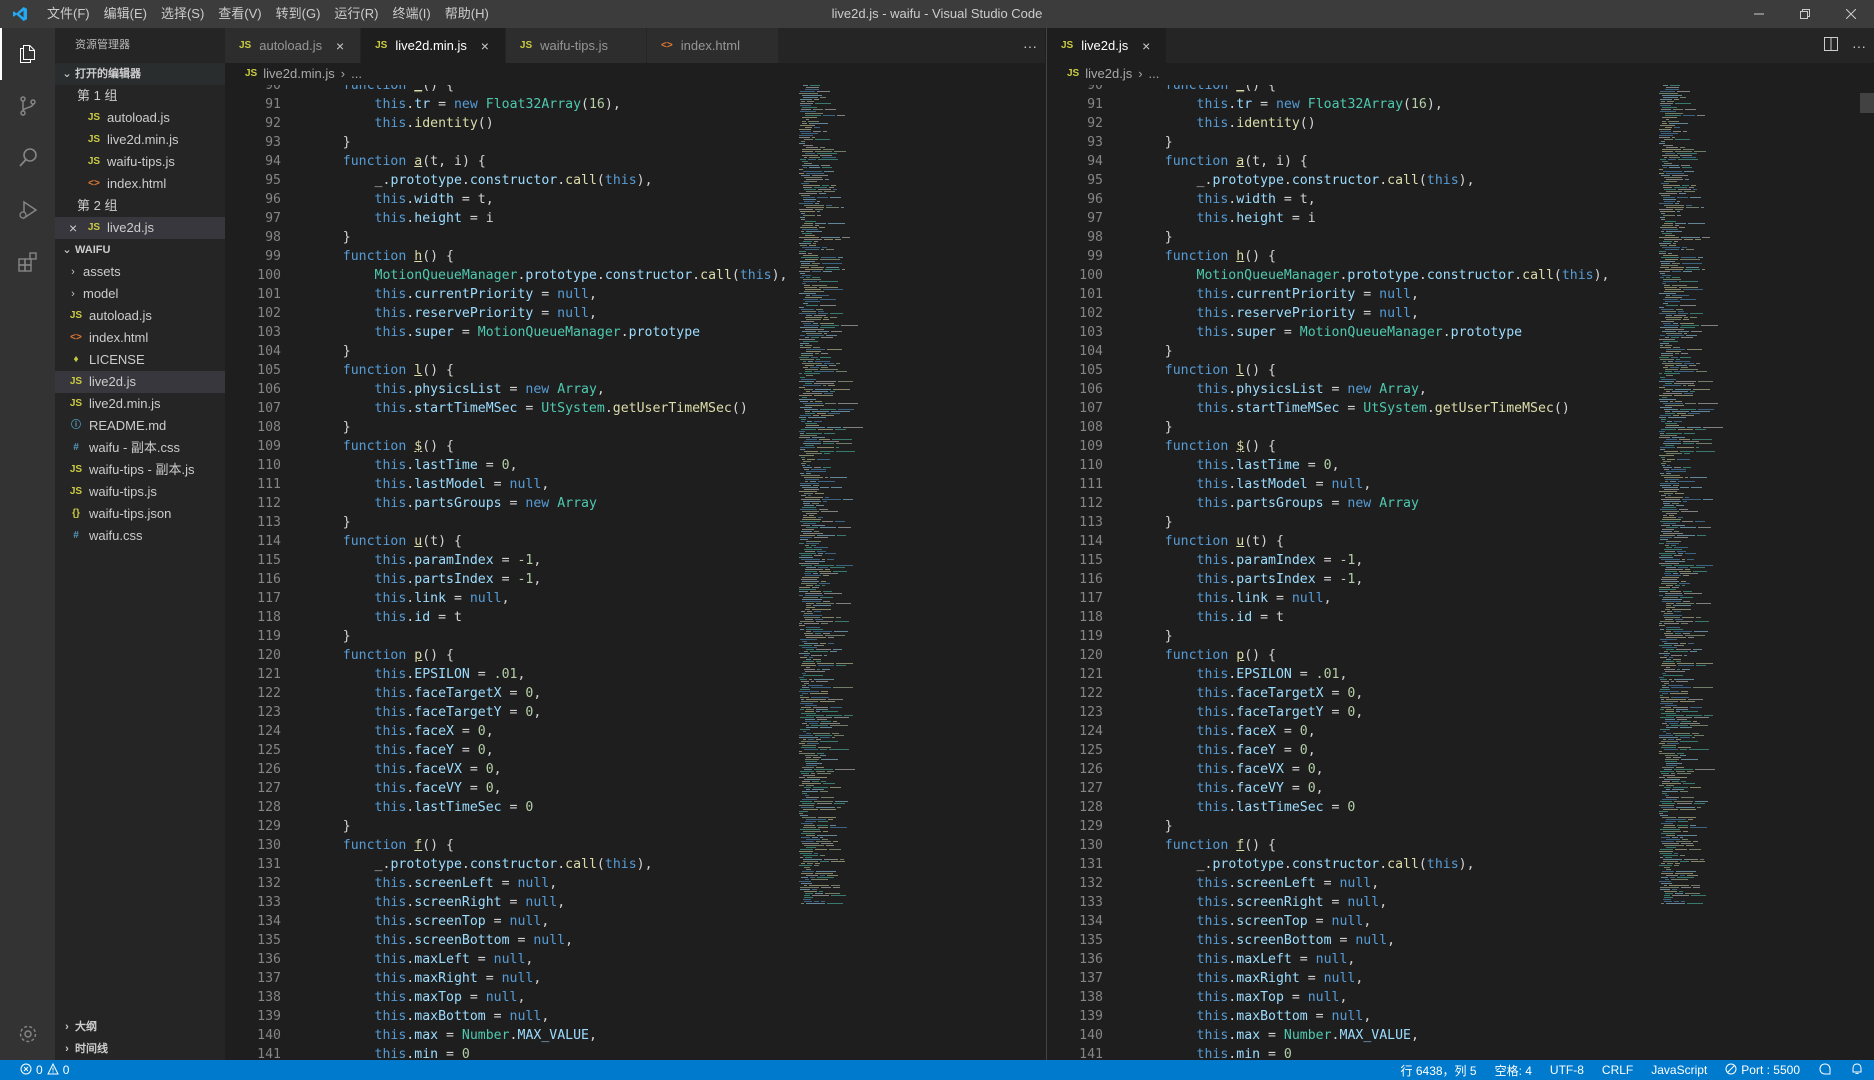 This screenshot has height=1080, width=1874. I want to click on outline-header: › 大纲, so click(140, 1027).